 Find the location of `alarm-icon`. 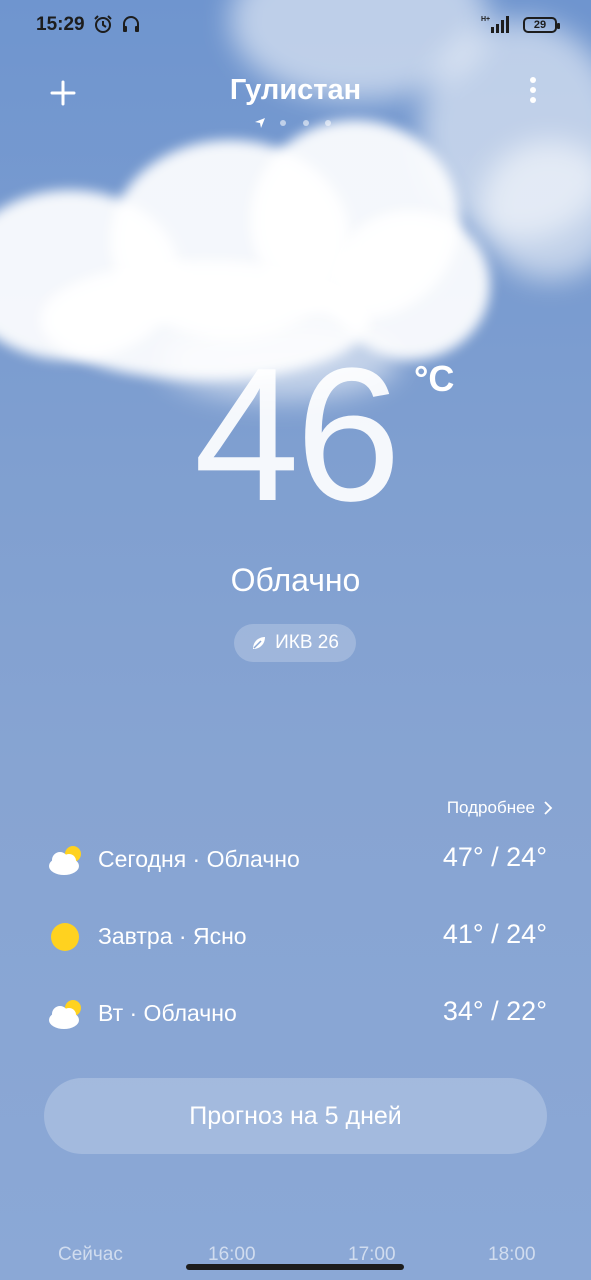

alarm-icon is located at coordinates (103, 24).